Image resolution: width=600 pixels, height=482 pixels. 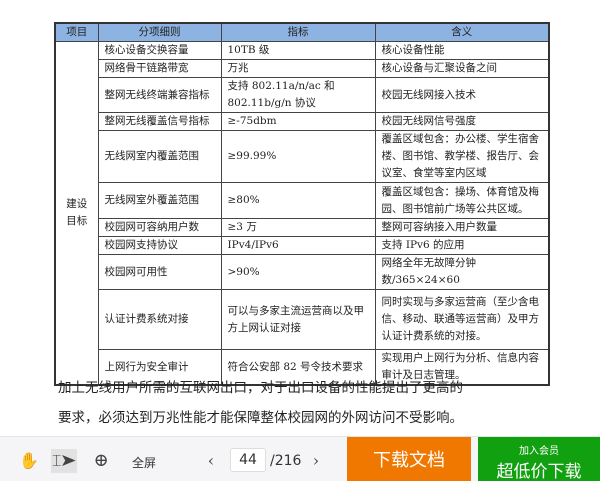 I want to click on meaning-cell: 覆盖区域包含：操场、体育馆及梅园、图书馆前广场等公共区域。, so click(x=462, y=200).